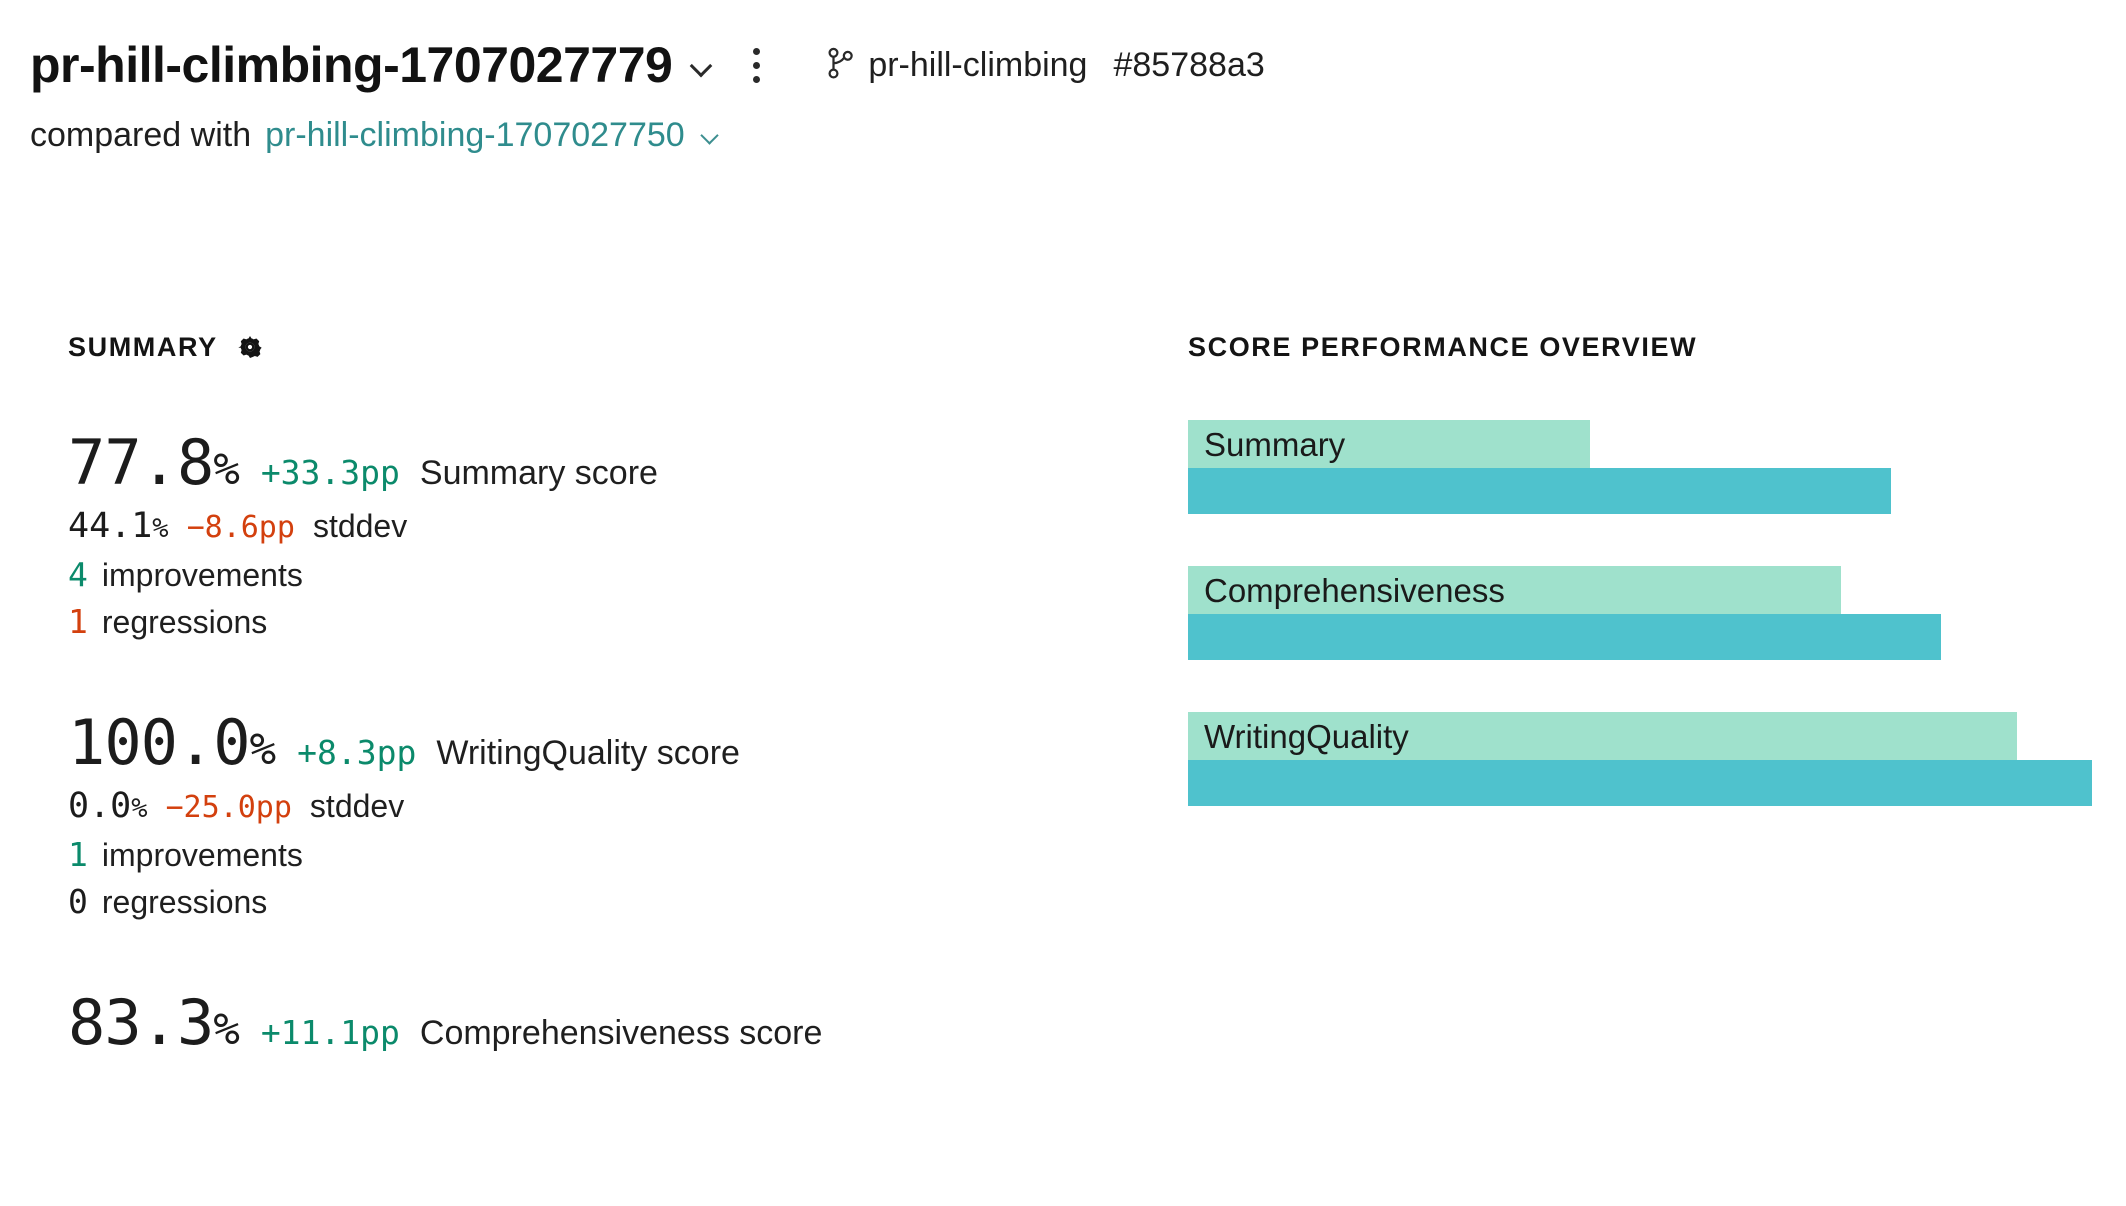  What do you see at coordinates (1443, 346) in the screenshot?
I see `chart-heading: SCORE PERFORMANCE OVERVIEW` at bounding box center [1443, 346].